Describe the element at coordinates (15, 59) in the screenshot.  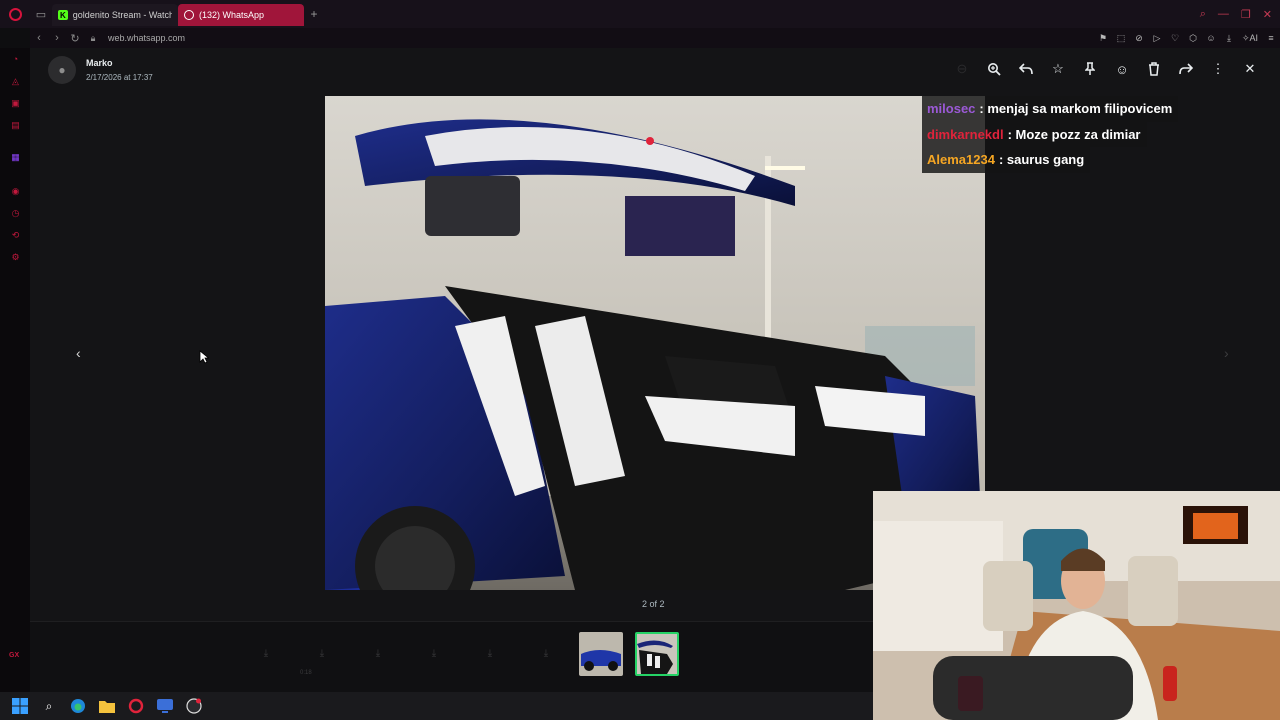
I see `gx-control-icon: ◔` at that location.